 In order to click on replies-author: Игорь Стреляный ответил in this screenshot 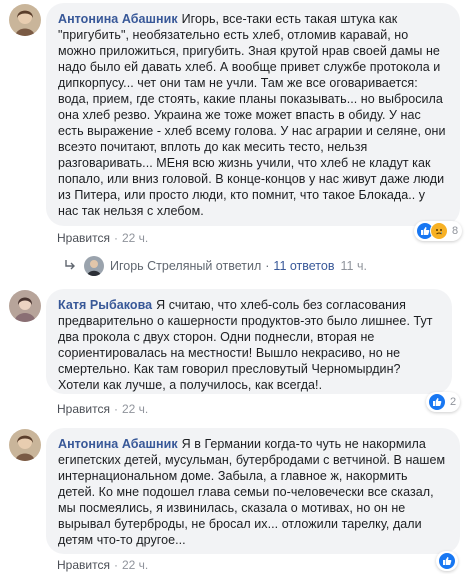, I will do `click(186, 266)`.